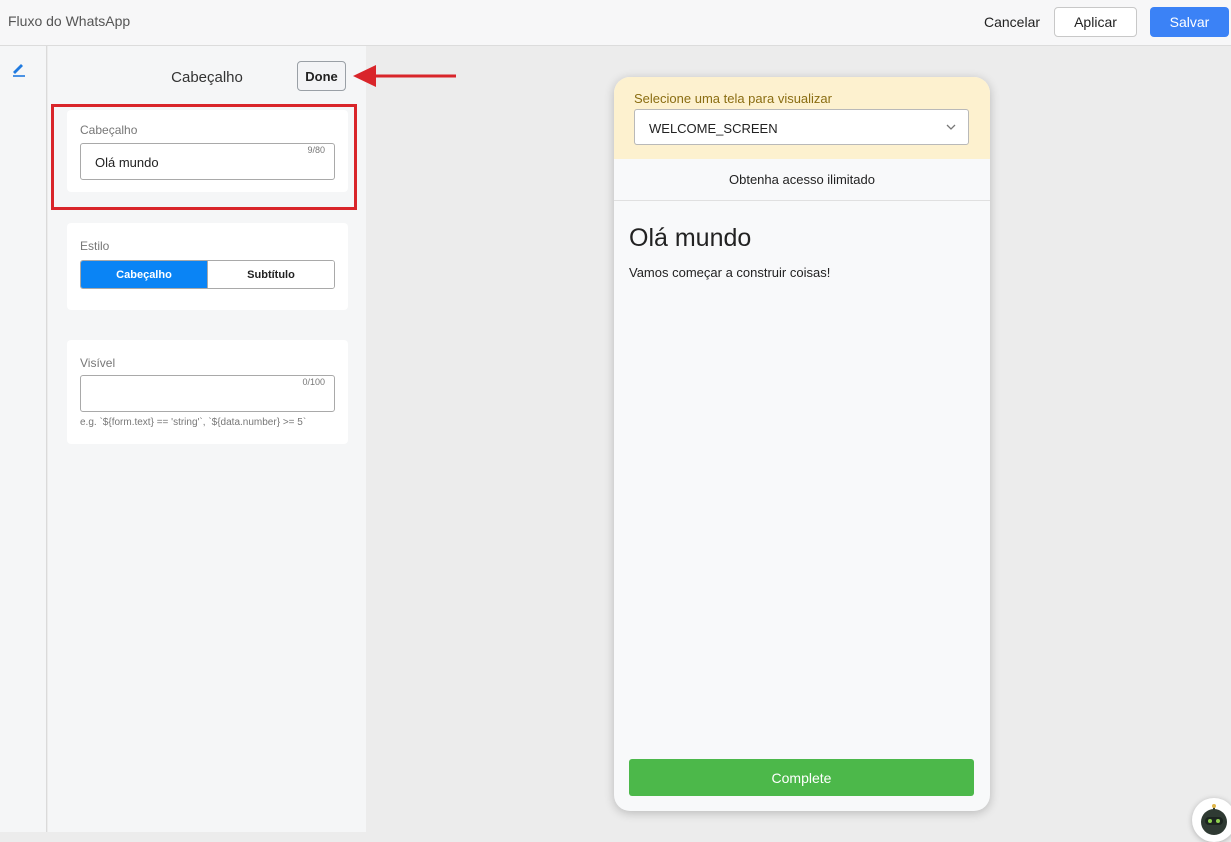 The width and height of the screenshot is (1231, 842). I want to click on complete-button: Complete, so click(801, 777).